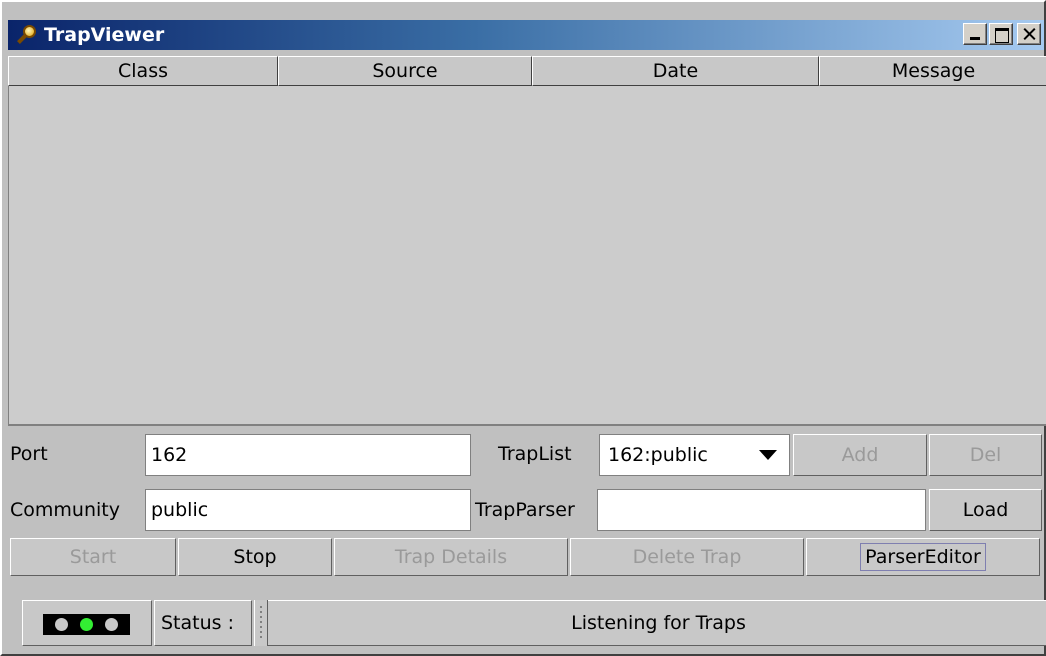 Image resolution: width=1046 pixels, height=656 pixels. What do you see at coordinates (1001, 34) in the screenshot?
I see `maximize-button` at bounding box center [1001, 34].